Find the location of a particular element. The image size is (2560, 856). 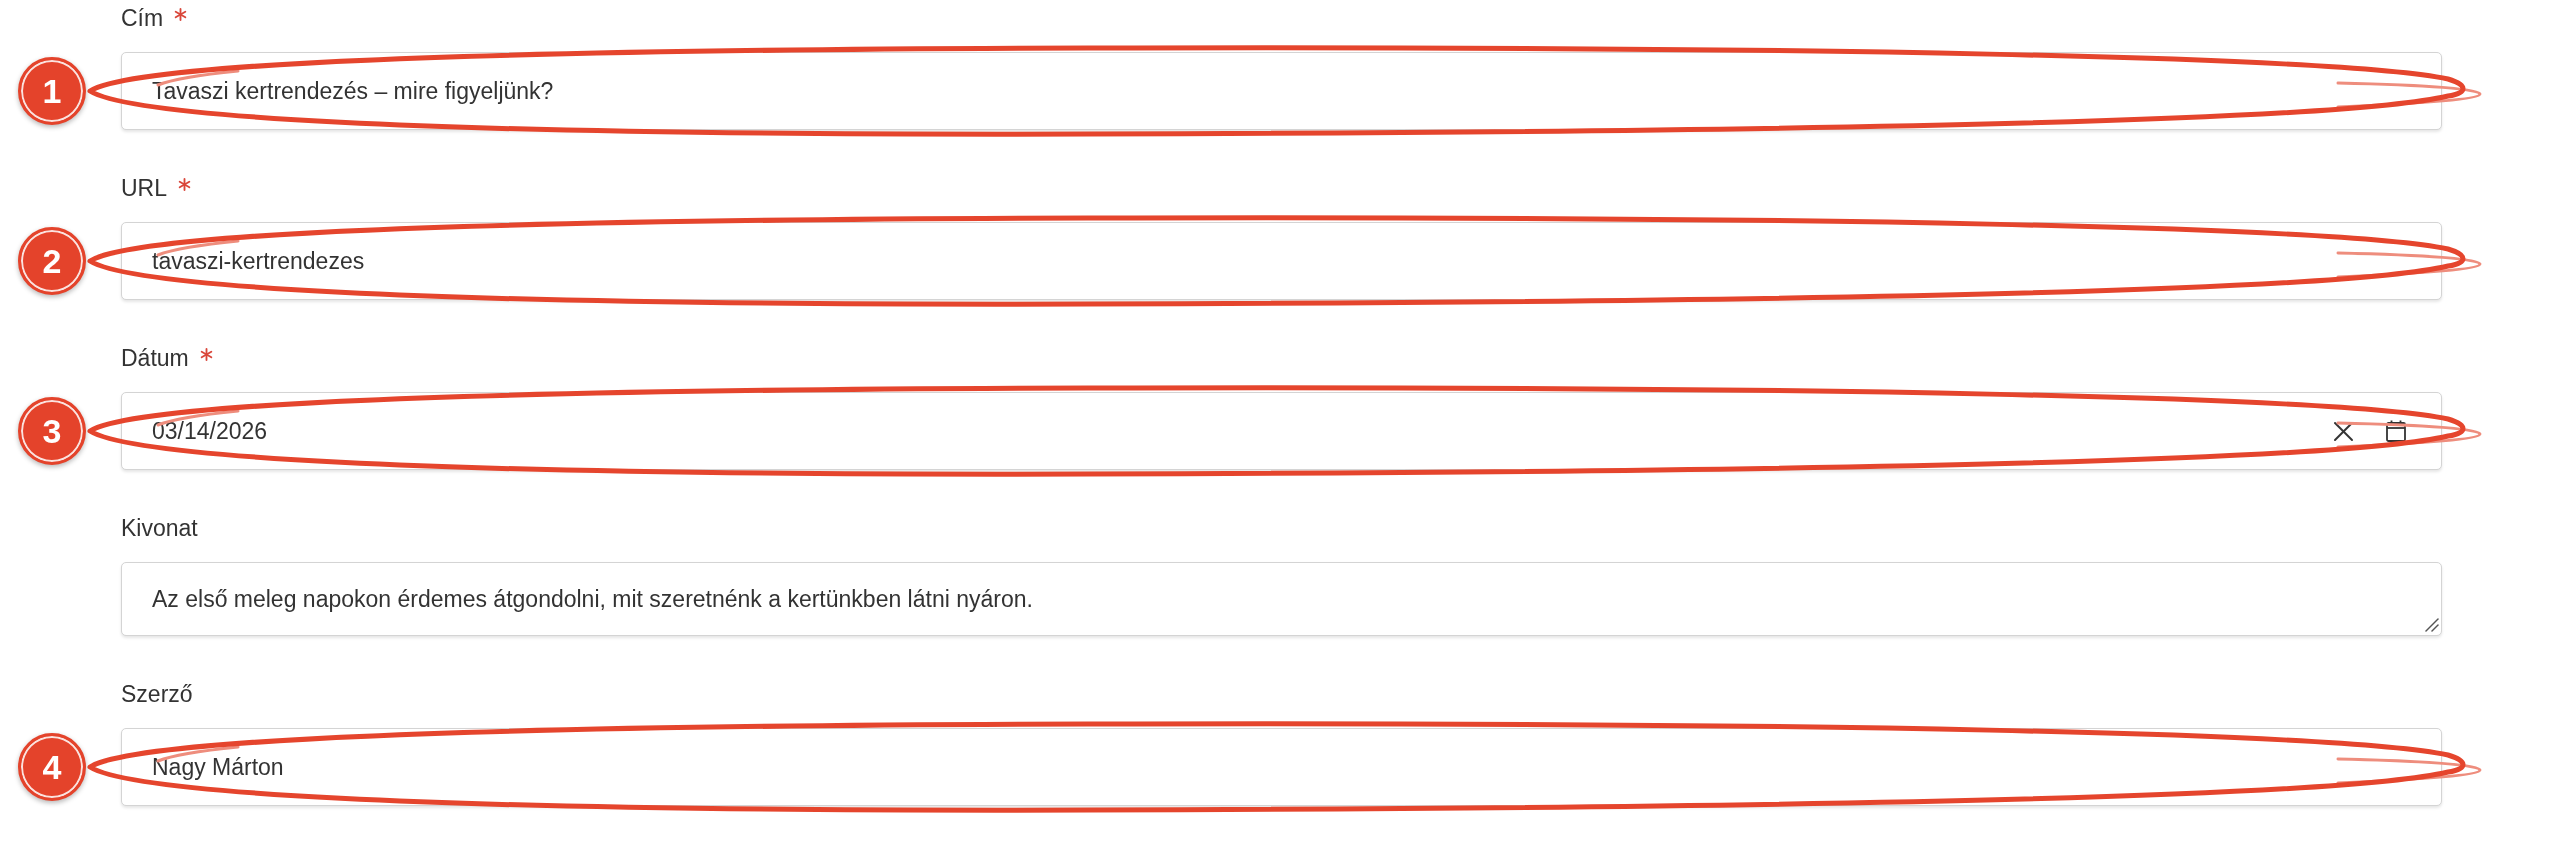

text-field: tavaszi-kertrendezes is located at coordinates (1281, 261).